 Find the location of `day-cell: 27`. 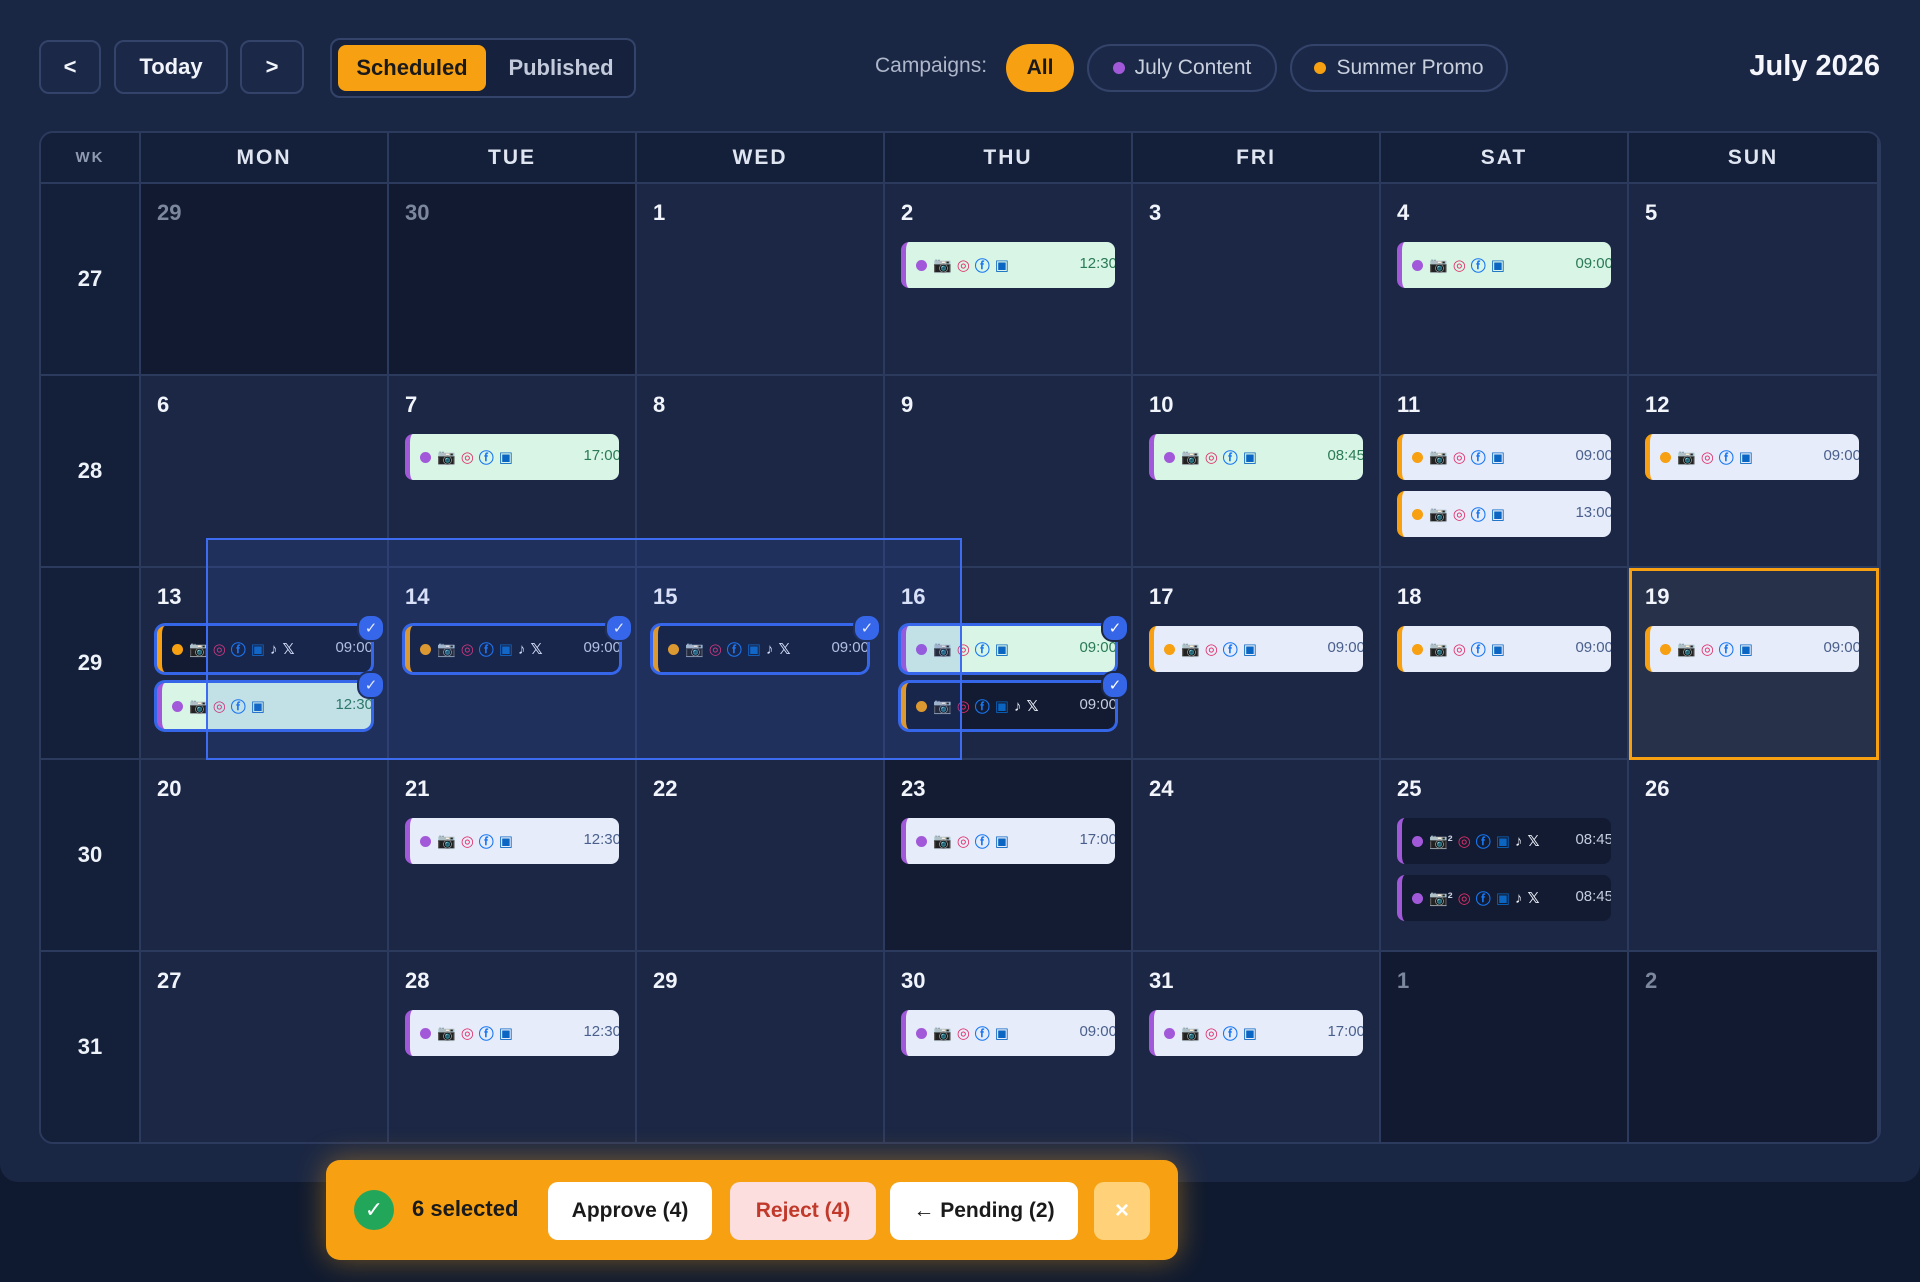

day-cell: 27 is located at coordinates (265, 1047).